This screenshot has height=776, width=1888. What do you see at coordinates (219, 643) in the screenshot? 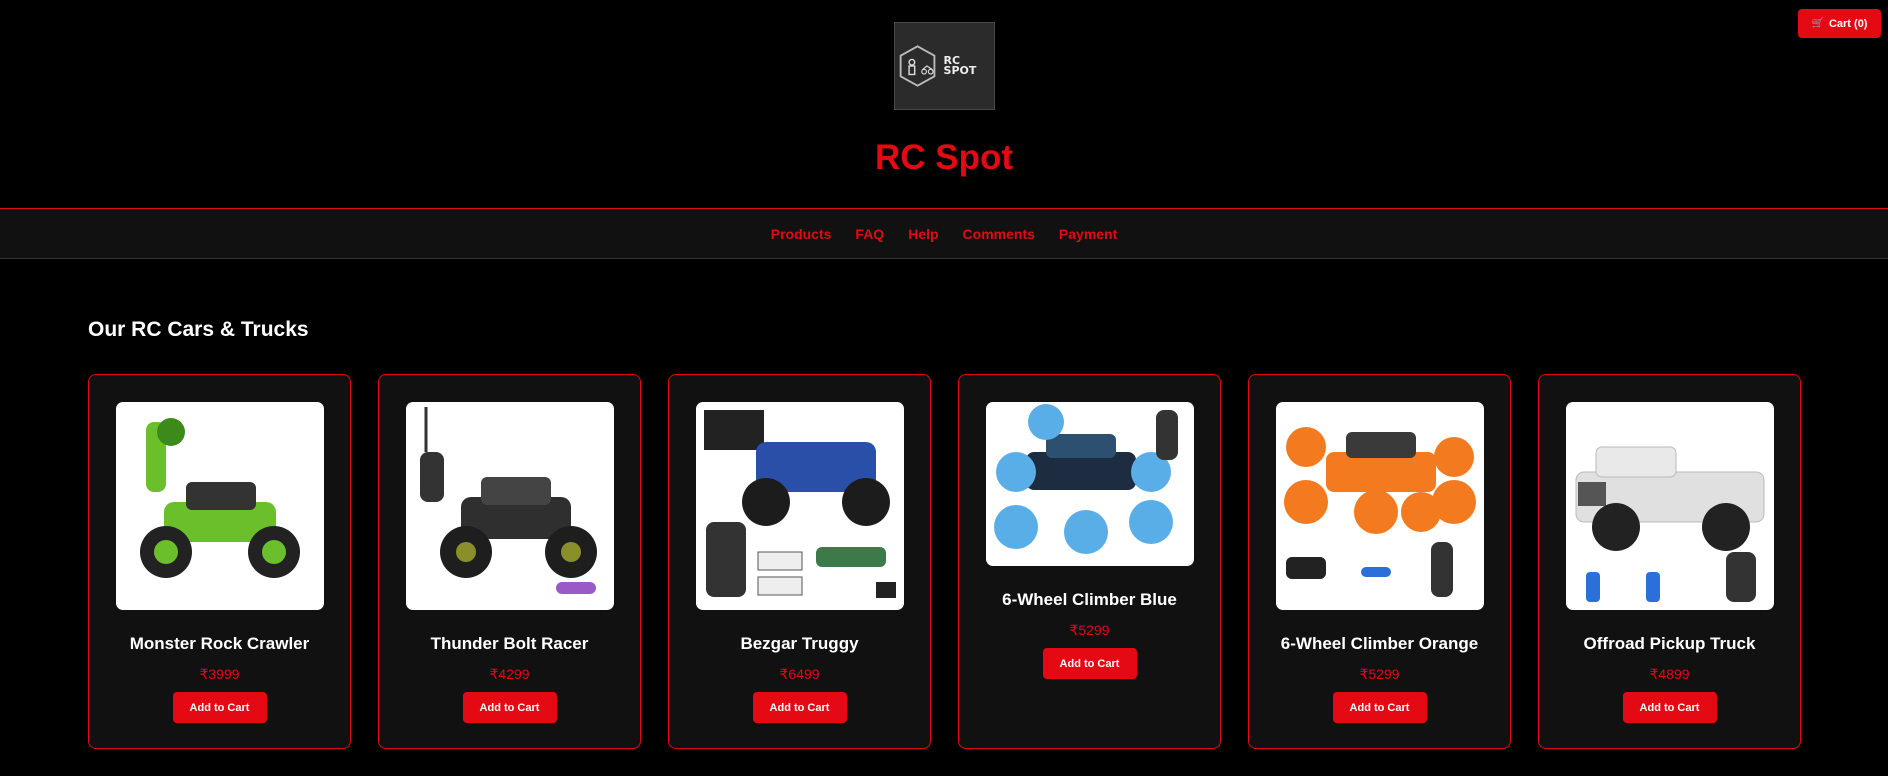
I see `product-name: Monster Rock Crawler` at bounding box center [219, 643].